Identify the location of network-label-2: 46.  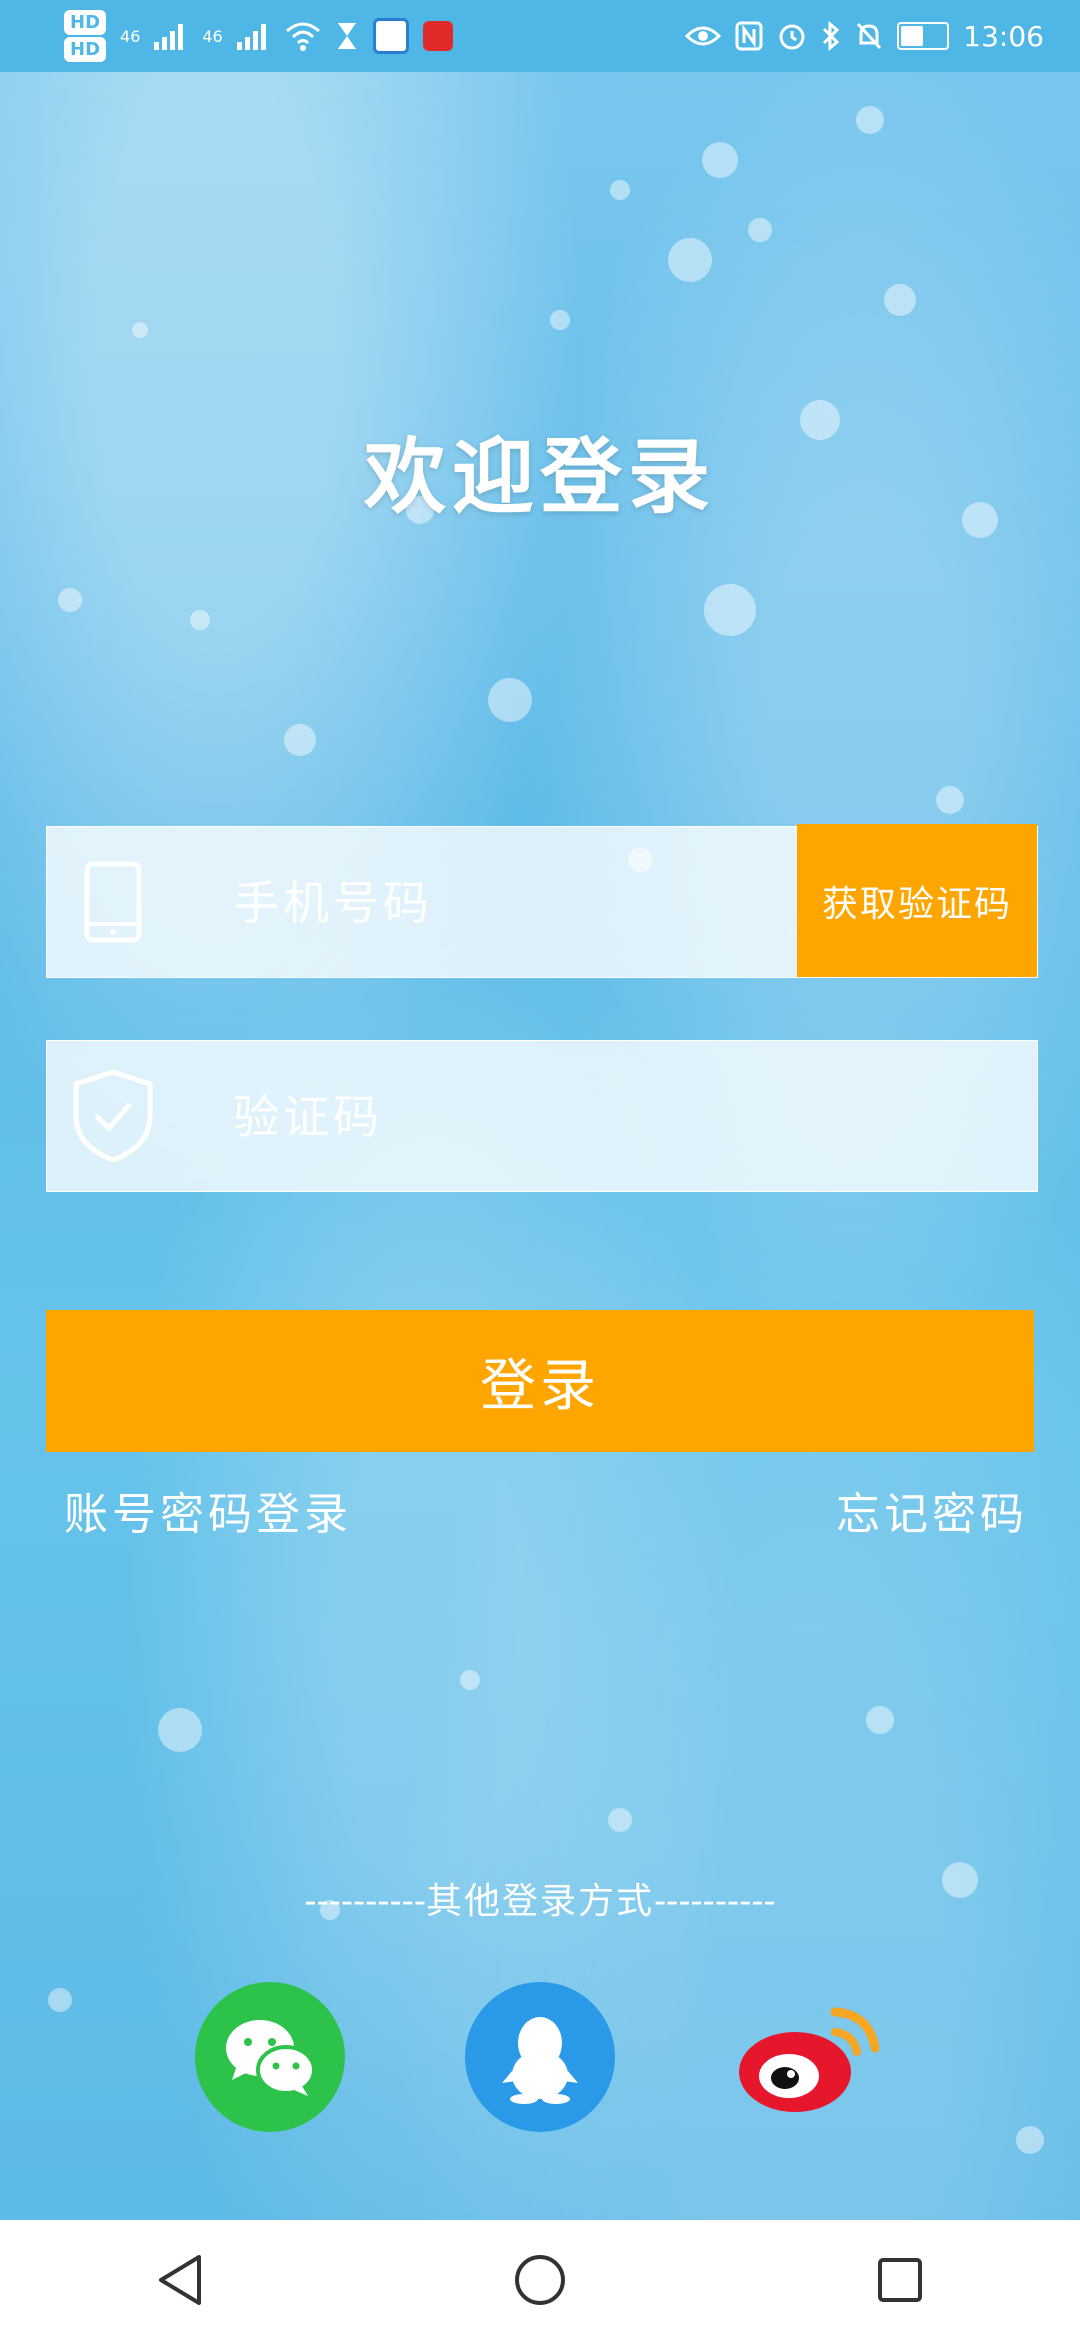
(212, 36).